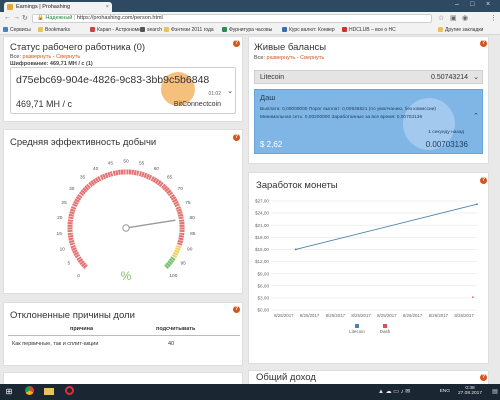  I want to click on chevron-up-icon: ⌃, so click(476, 116).